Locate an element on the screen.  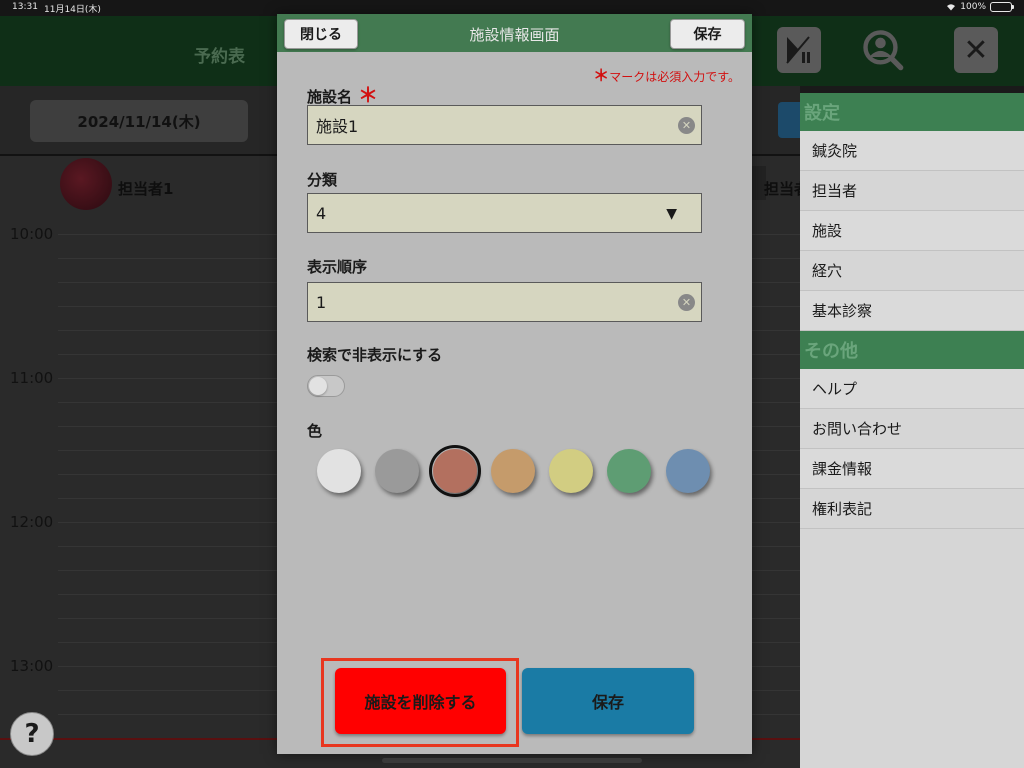
required-mark: ＊ is located at coordinates (601, 75).